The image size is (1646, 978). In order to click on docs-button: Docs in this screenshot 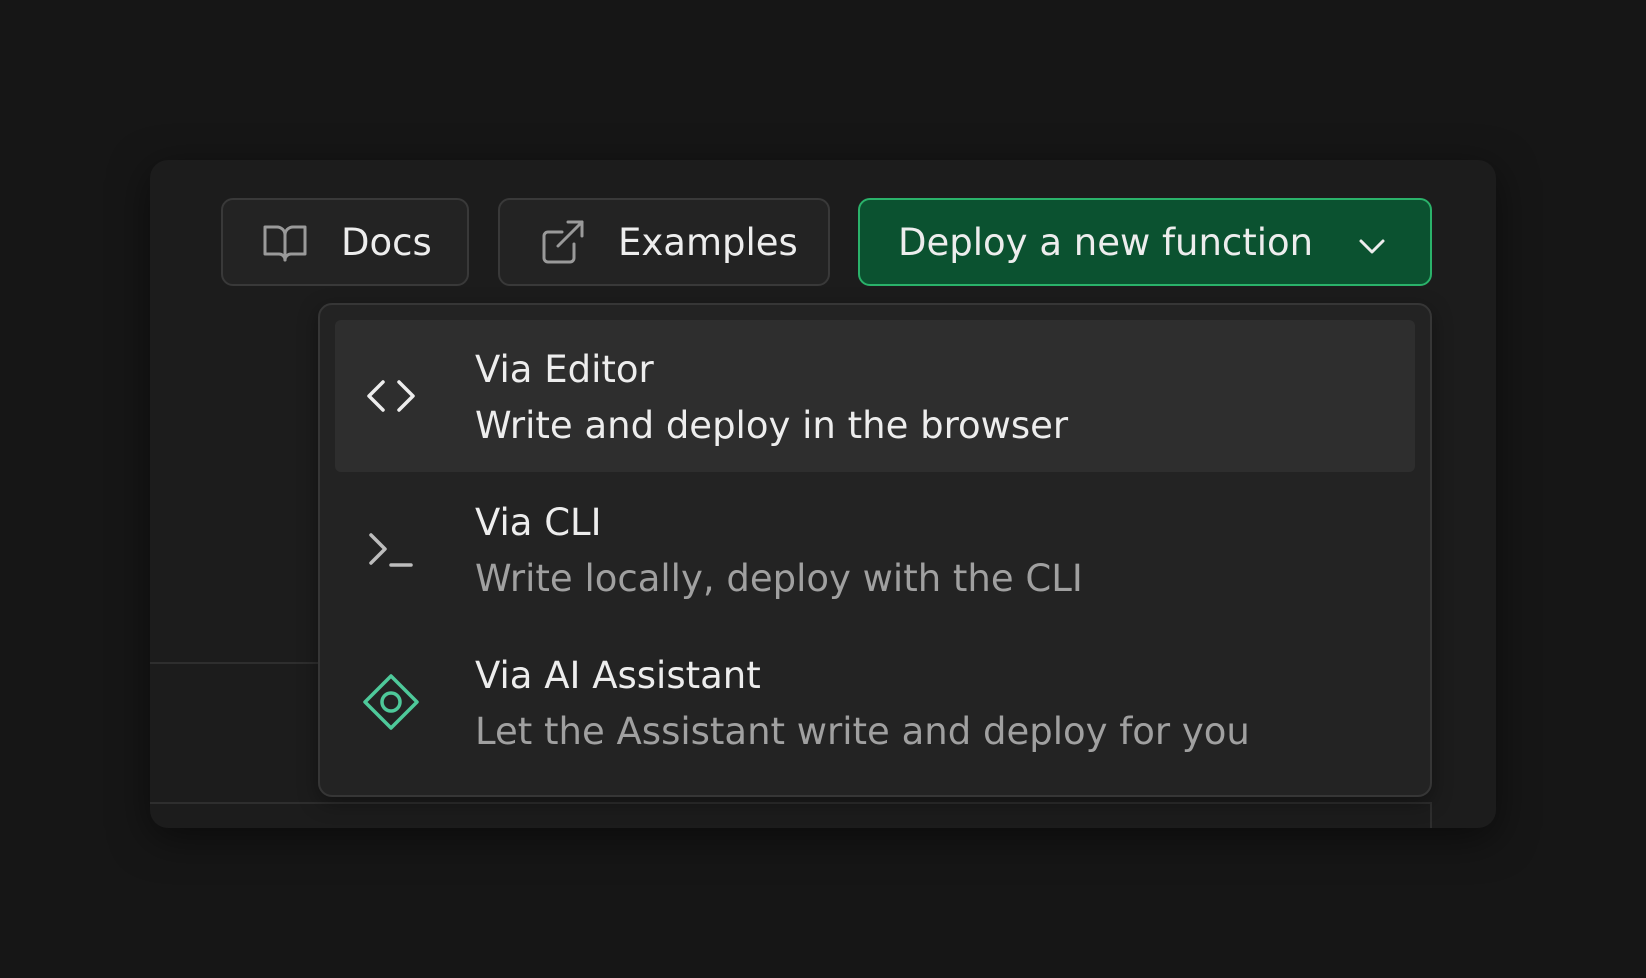, I will do `click(345, 242)`.